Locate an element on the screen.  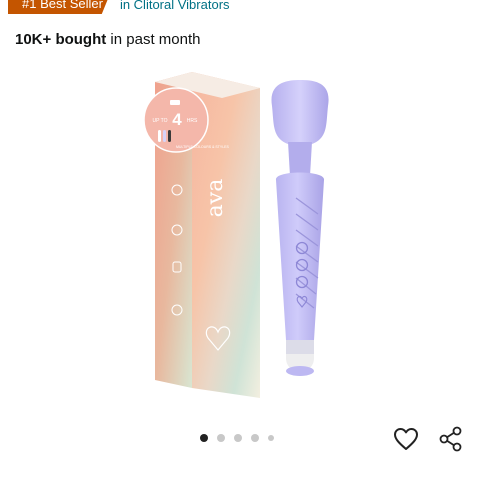
image-carousel-dots is located at coordinates (237, 438).